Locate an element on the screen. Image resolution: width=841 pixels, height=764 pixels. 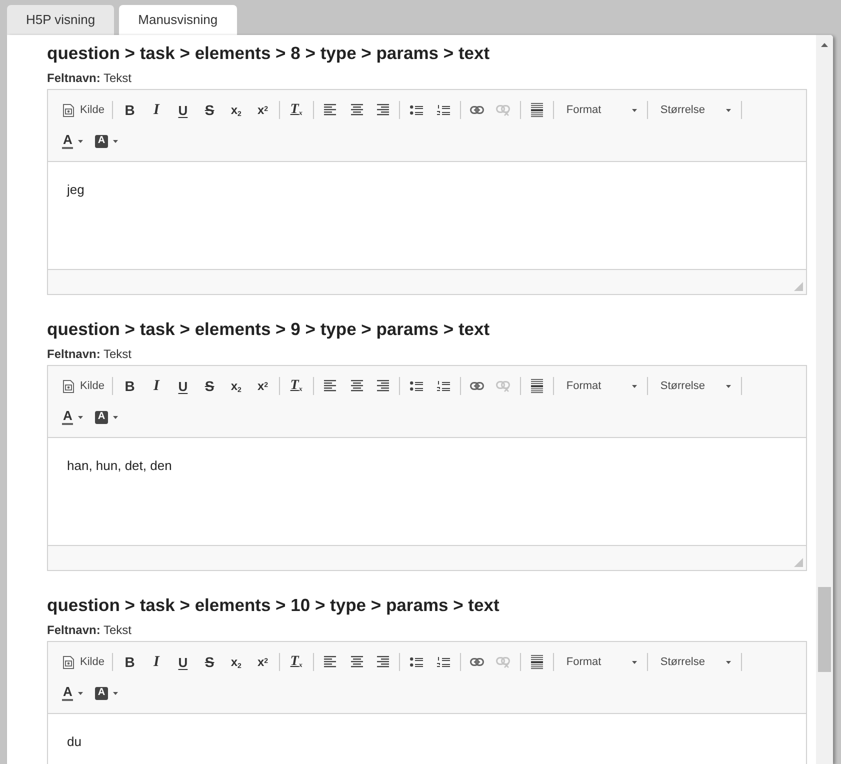
field-heading: question > task > elements > 10 > type > params > text is located at coordinates (273, 605).